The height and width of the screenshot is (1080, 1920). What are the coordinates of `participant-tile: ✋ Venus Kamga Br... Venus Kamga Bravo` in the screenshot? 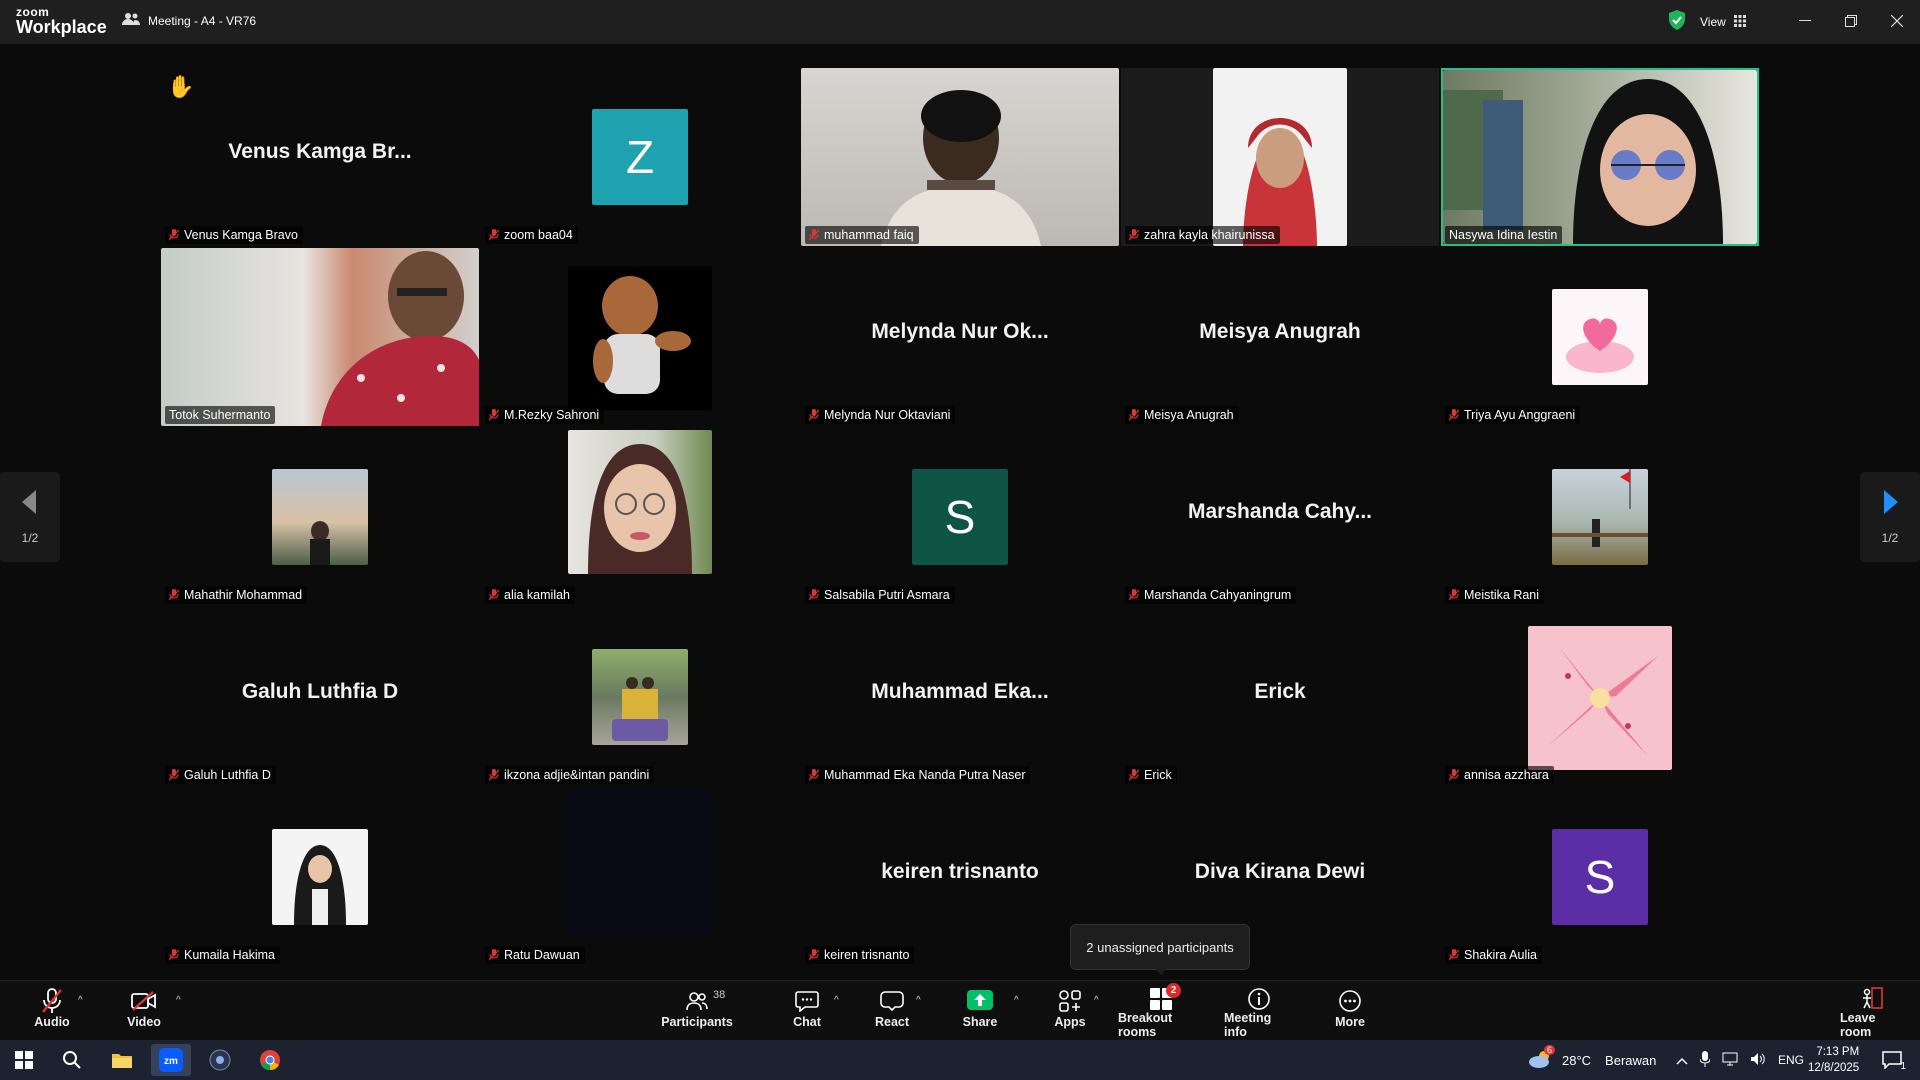 It's located at (320, 157).